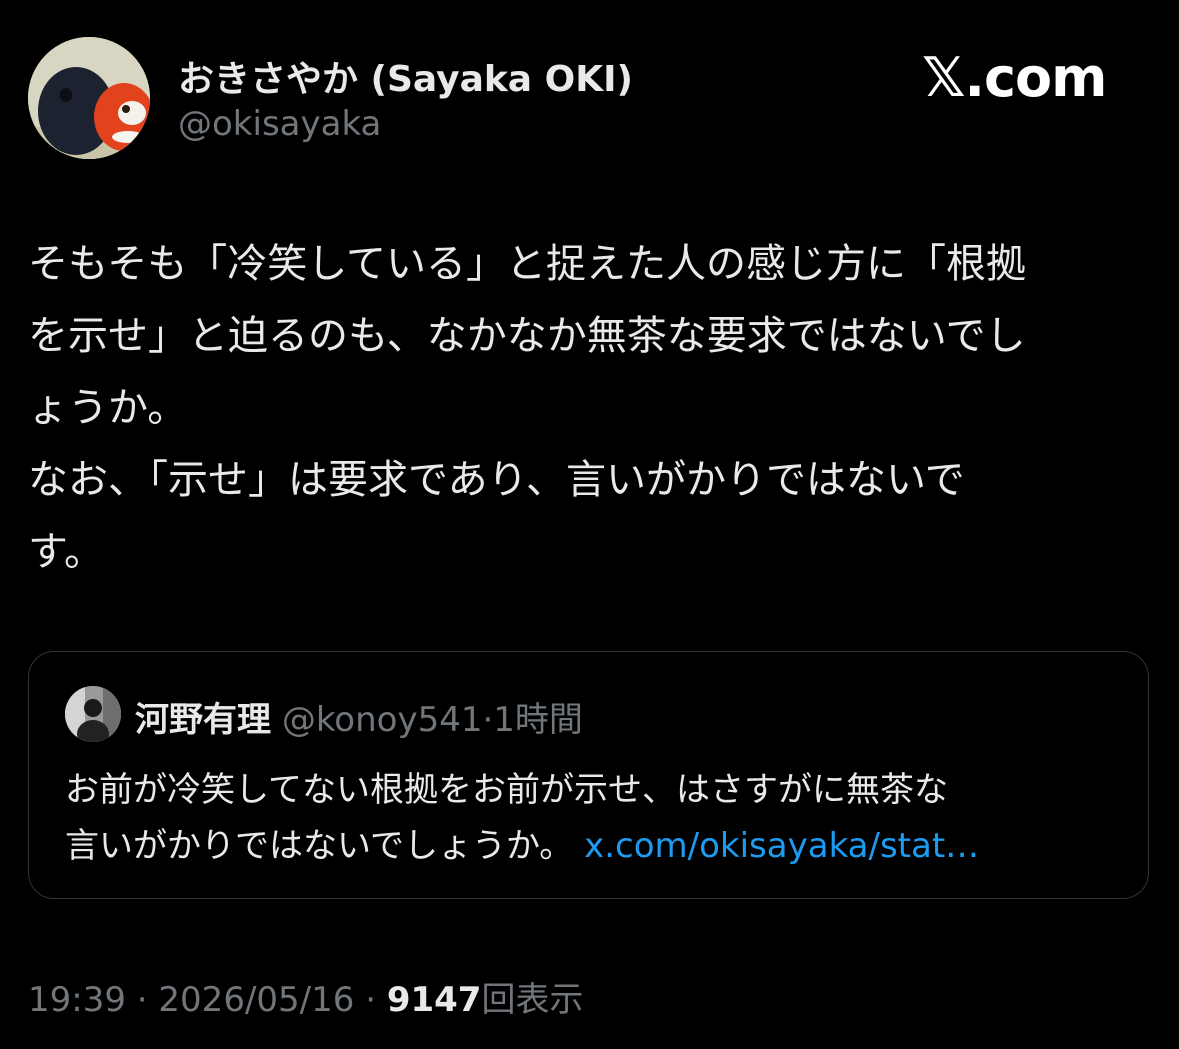  I want to click on avatar-photo, so click(89, 98).